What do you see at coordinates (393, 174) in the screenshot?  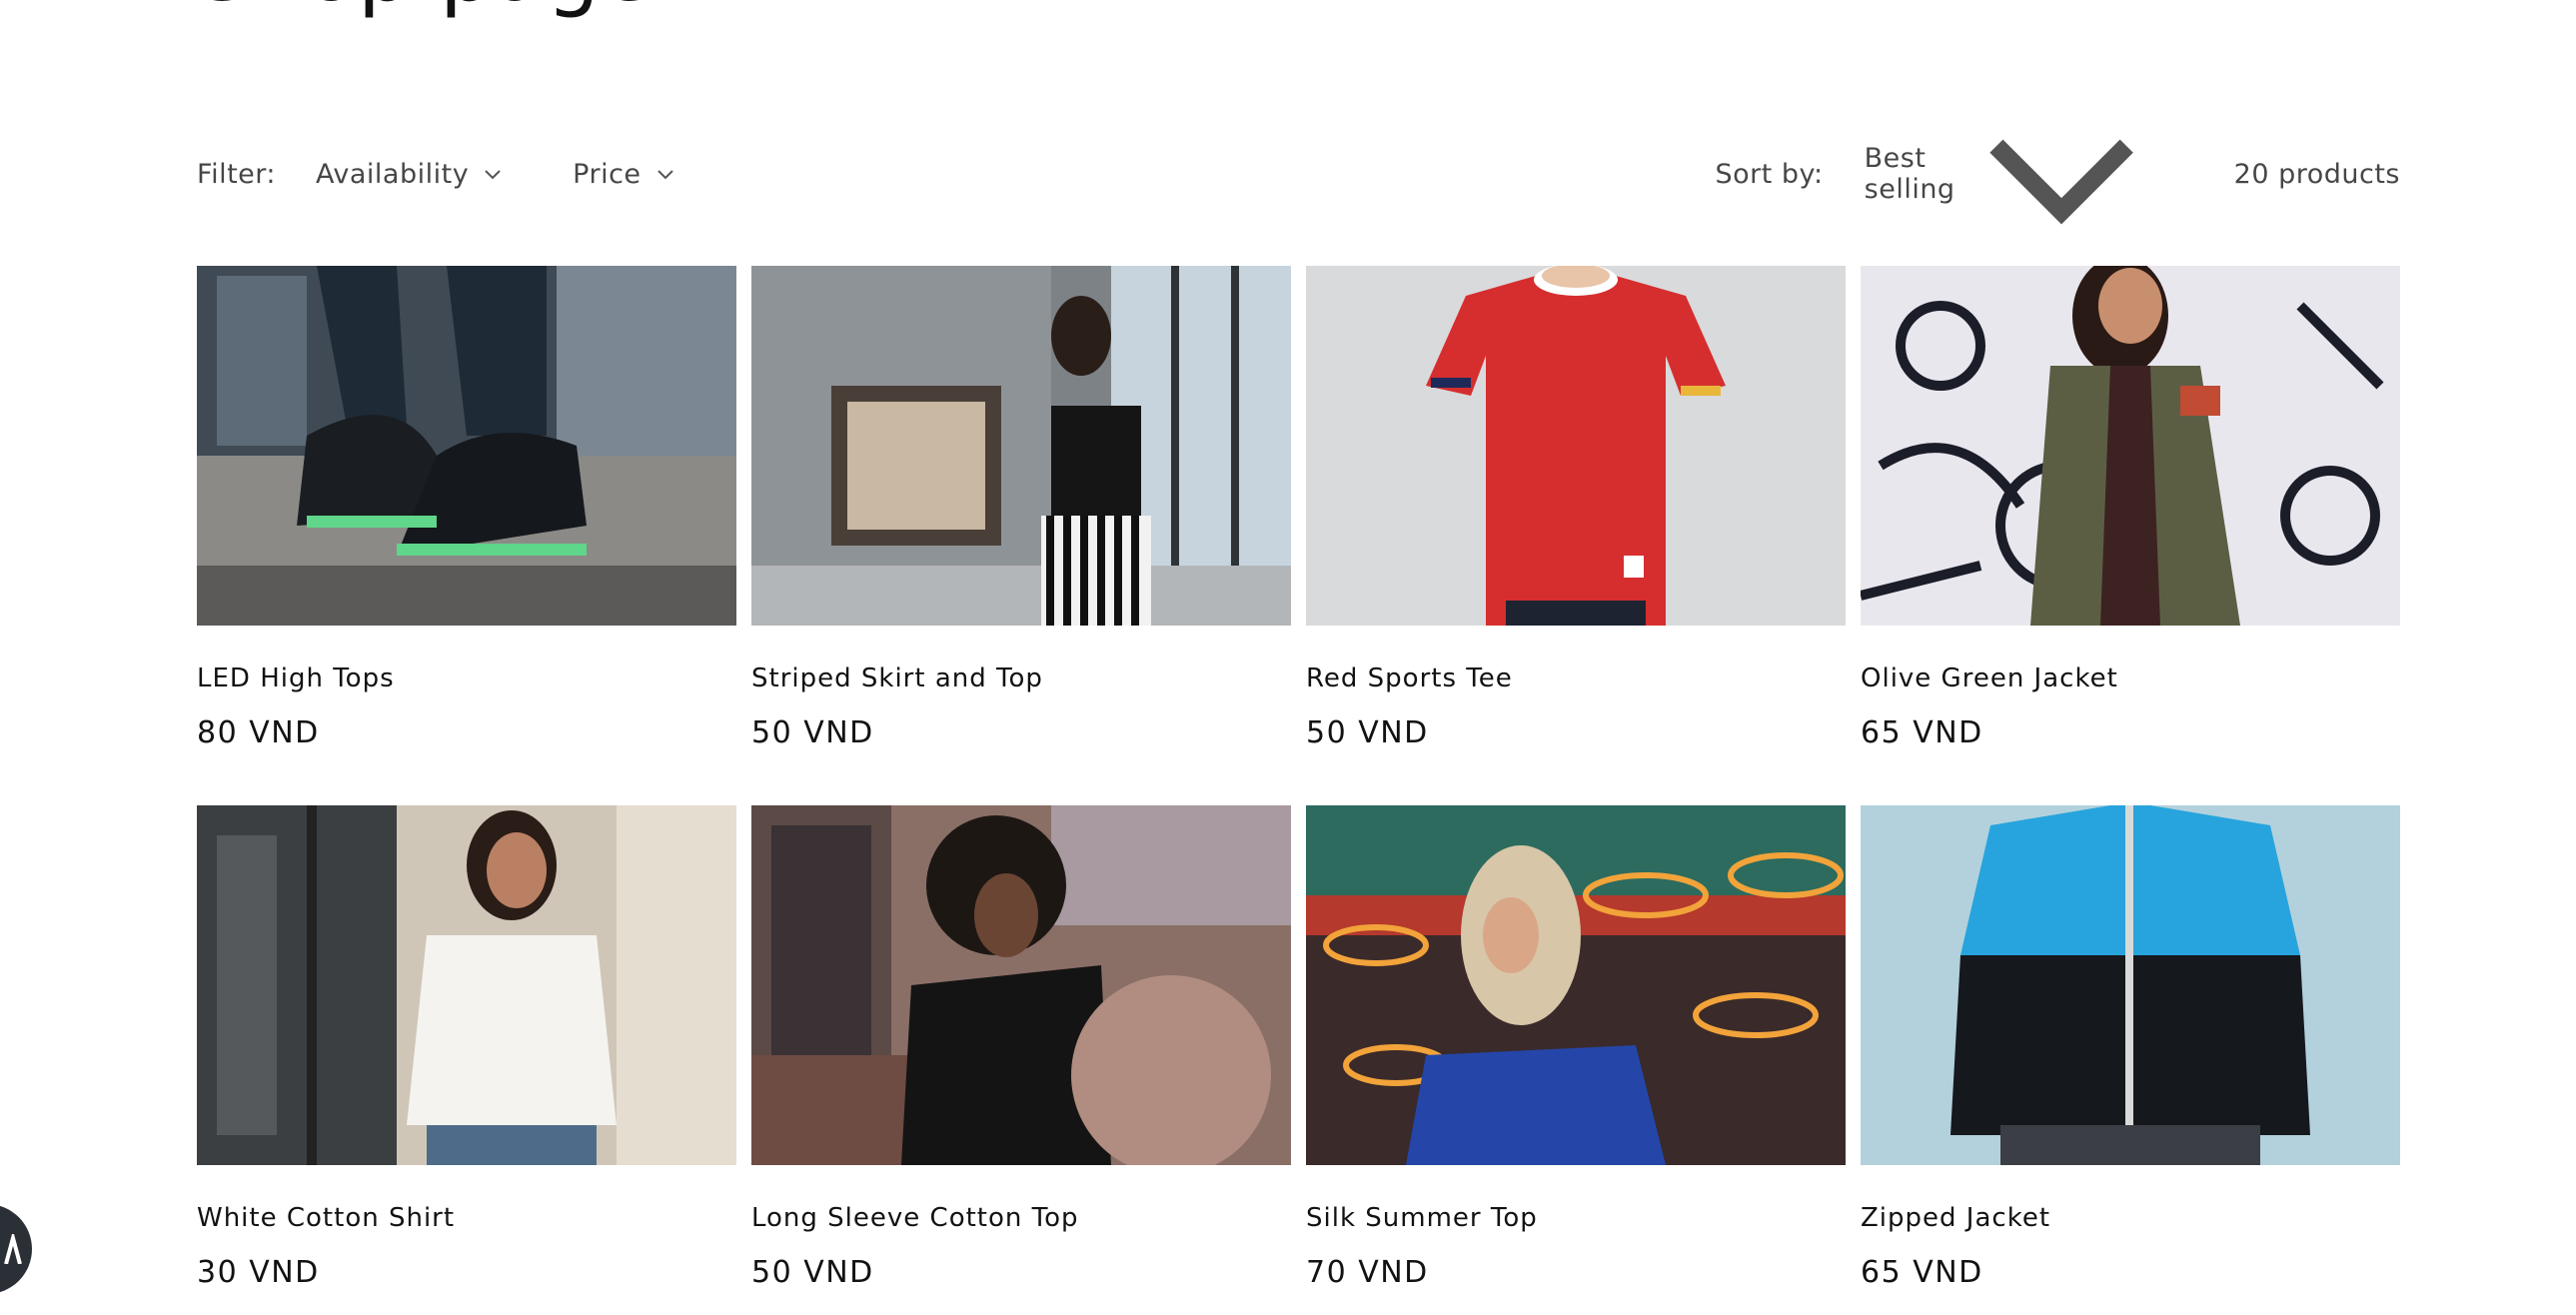 I see `availability-label: Availability` at bounding box center [393, 174].